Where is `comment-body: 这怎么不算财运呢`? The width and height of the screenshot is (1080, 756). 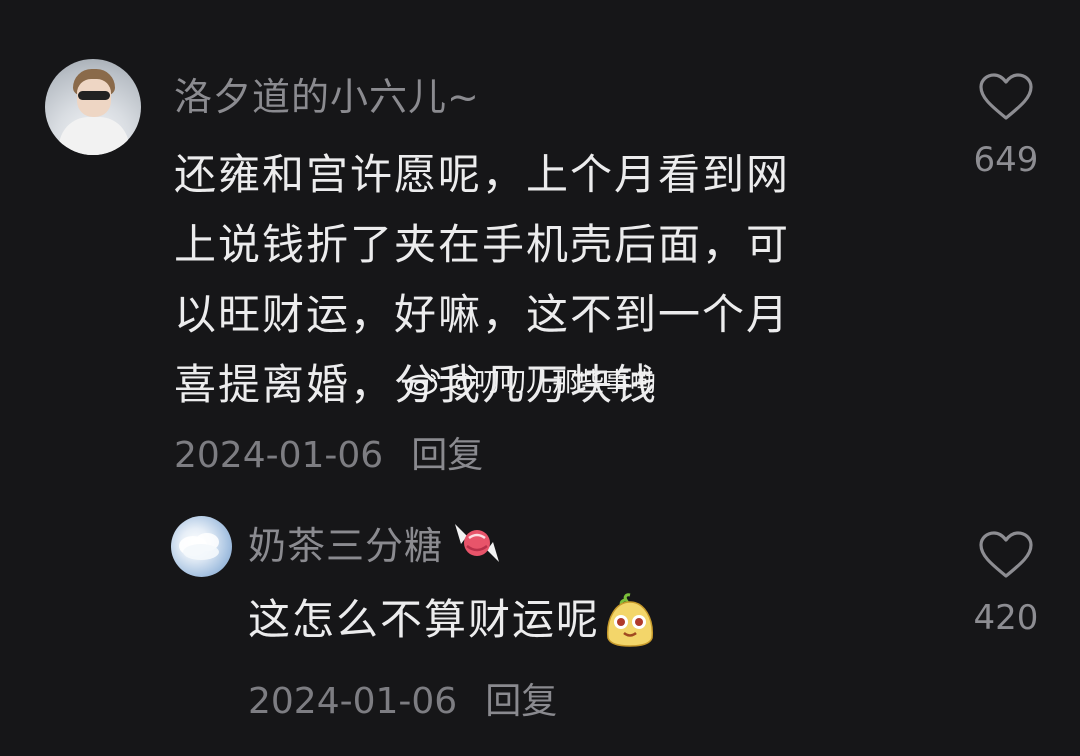
comment-body: 这怎么不算财运呢 is located at coordinates (453, 620).